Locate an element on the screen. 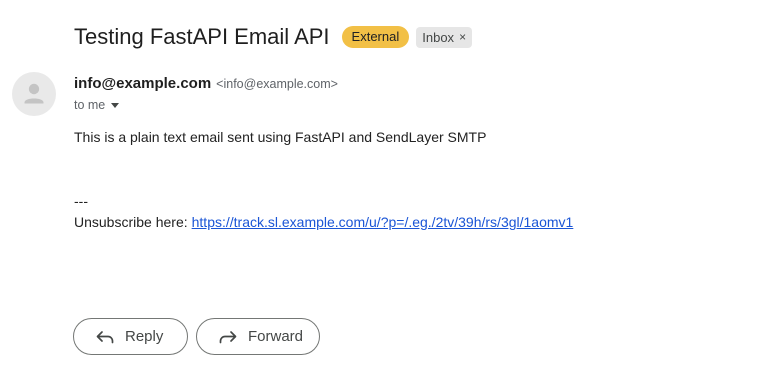 The width and height of the screenshot is (768, 373). reply-label: Reply is located at coordinates (144, 336).